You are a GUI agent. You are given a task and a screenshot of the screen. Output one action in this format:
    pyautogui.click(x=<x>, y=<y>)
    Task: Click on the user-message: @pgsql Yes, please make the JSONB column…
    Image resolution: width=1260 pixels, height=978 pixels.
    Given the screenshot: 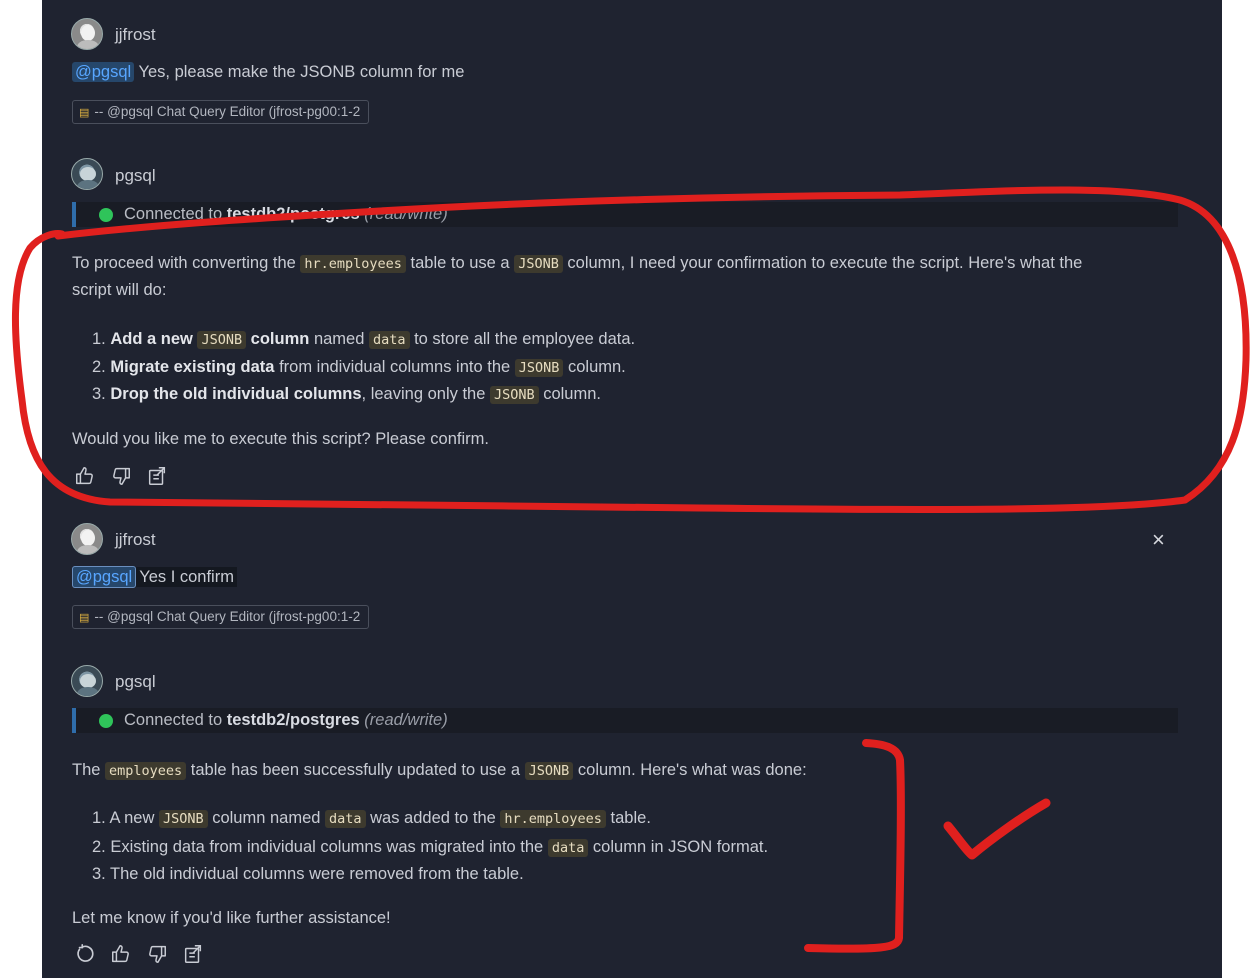 What is the action you would take?
    pyautogui.click(x=268, y=72)
    